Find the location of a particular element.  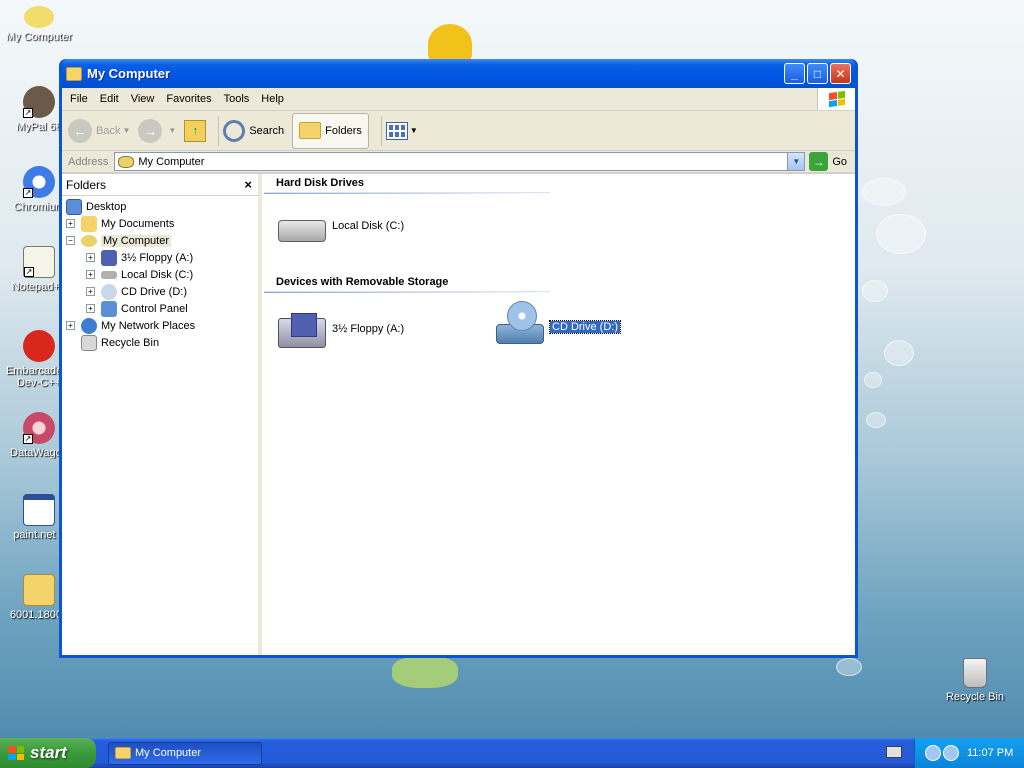

tree-item-my-computer: − My Computer is located at coordinates (160, 240).